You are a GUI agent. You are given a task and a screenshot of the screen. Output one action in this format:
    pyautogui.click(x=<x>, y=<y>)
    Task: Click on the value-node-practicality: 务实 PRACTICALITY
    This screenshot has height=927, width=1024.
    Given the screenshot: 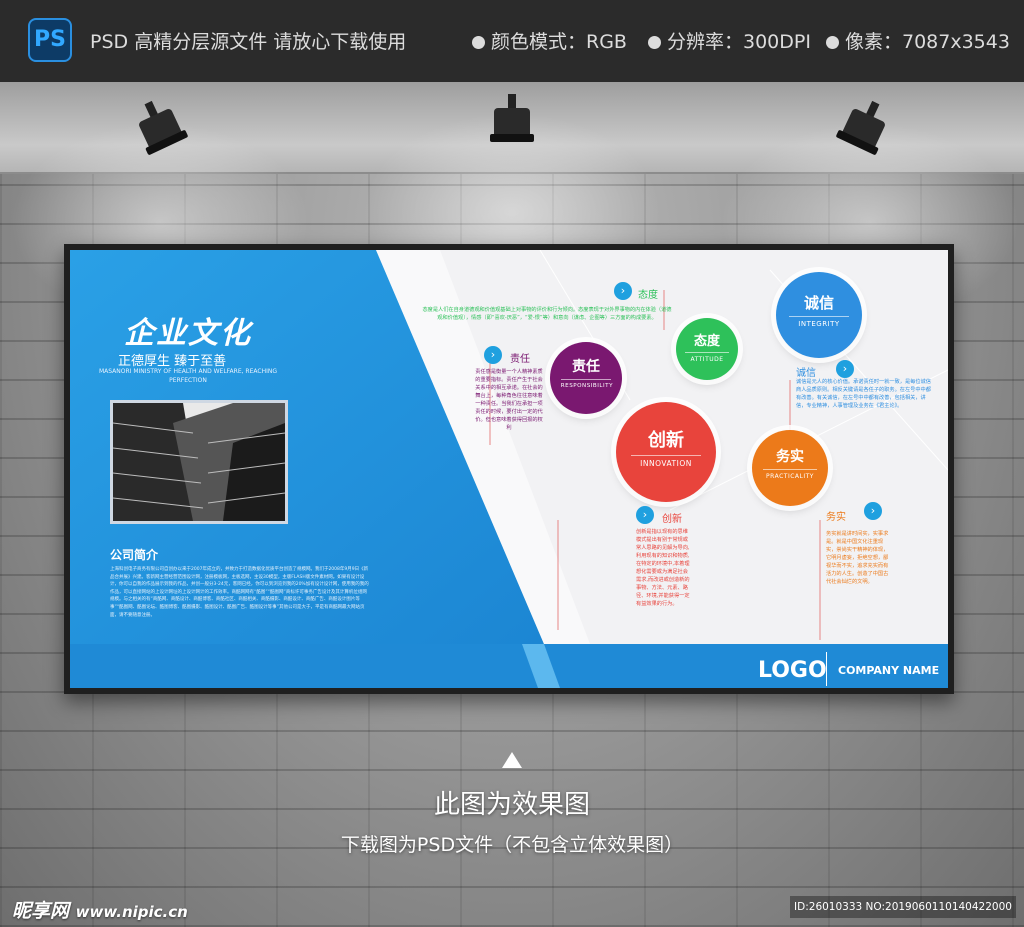 What is the action you would take?
    pyautogui.click(x=790, y=468)
    